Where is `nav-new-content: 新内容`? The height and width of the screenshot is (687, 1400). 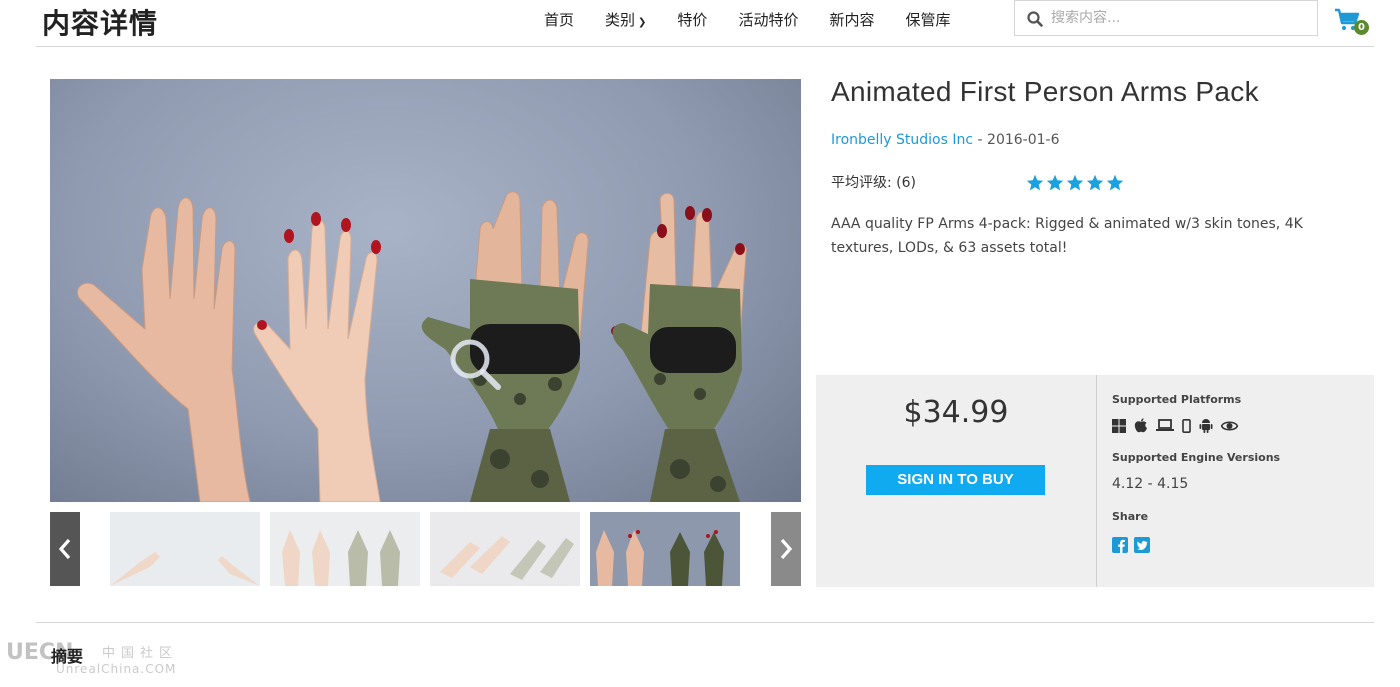 nav-new-content: 新内容 is located at coordinates (851, 19).